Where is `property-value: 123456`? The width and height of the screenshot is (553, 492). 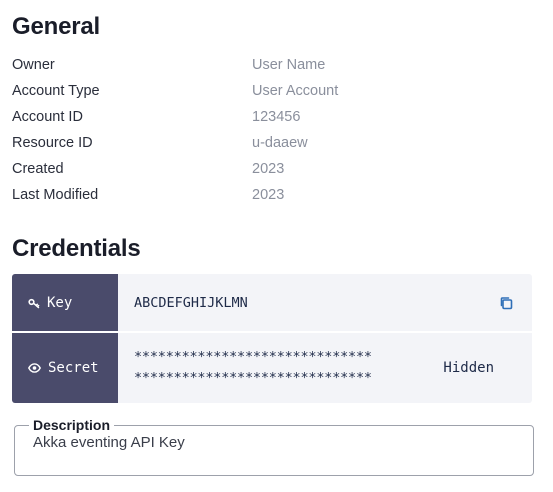 property-value: 123456 is located at coordinates (276, 117).